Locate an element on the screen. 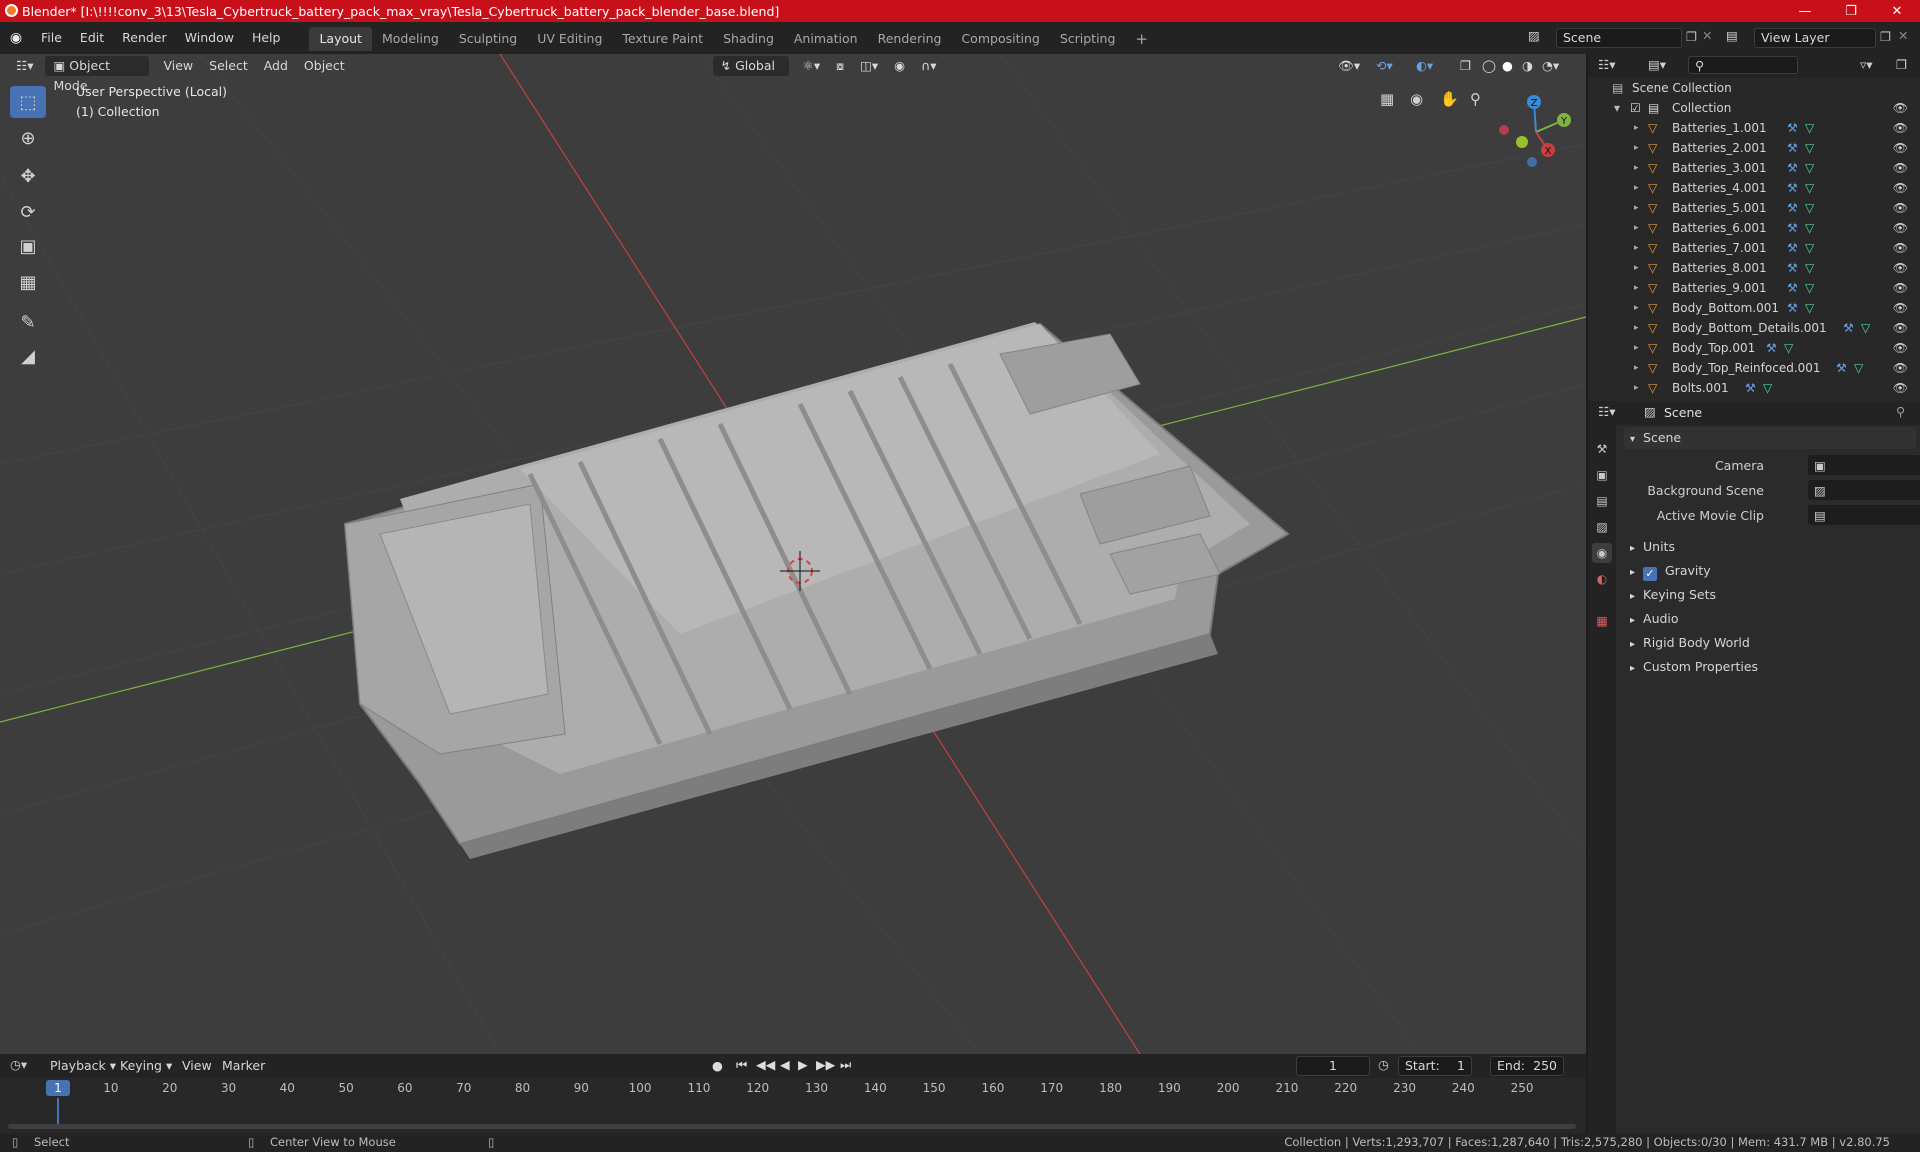  outliner-item: ▸ ▽ Bolts.001 ⚒ ▽ 👁 is located at coordinates (1754, 388).